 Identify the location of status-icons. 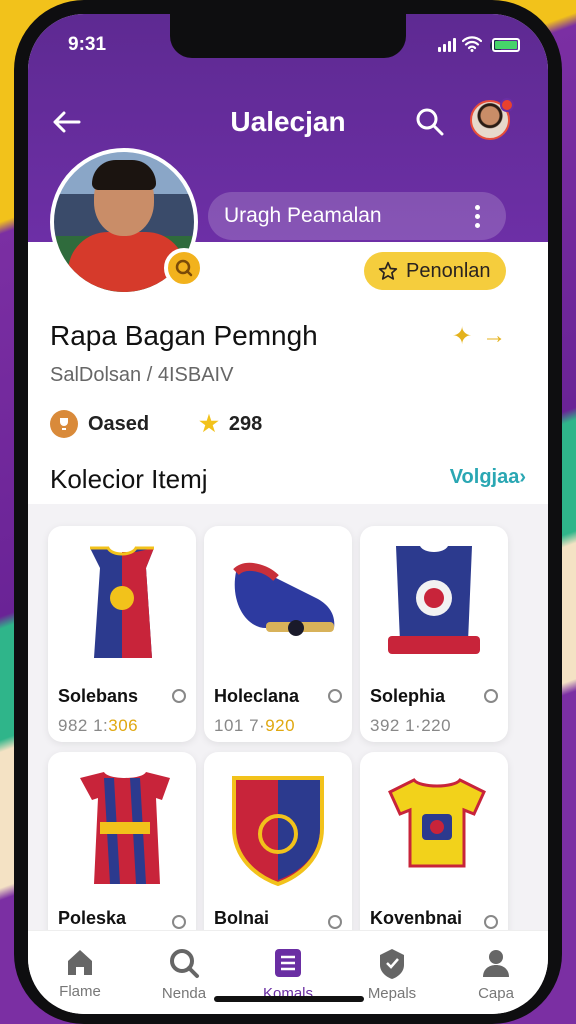
(479, 44).